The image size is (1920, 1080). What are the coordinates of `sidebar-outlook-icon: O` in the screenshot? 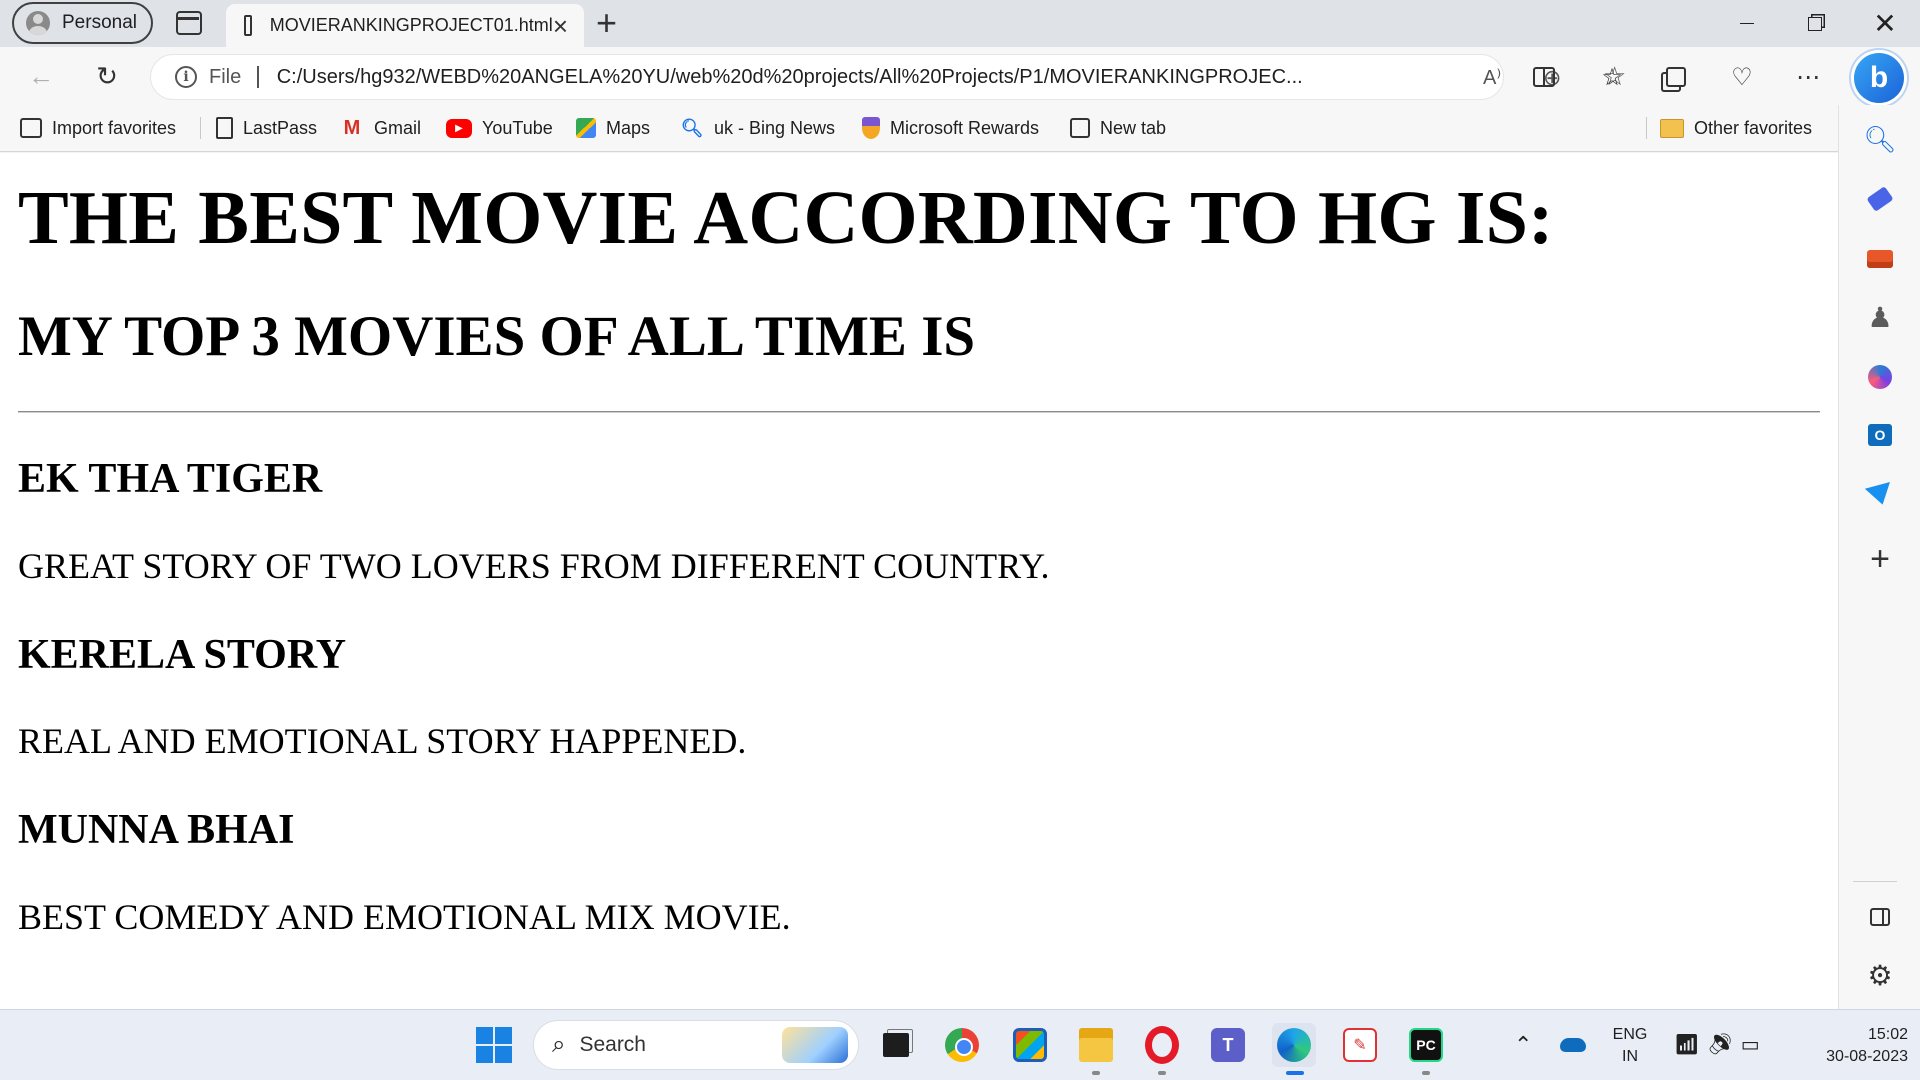 It's located at (1880, 435).